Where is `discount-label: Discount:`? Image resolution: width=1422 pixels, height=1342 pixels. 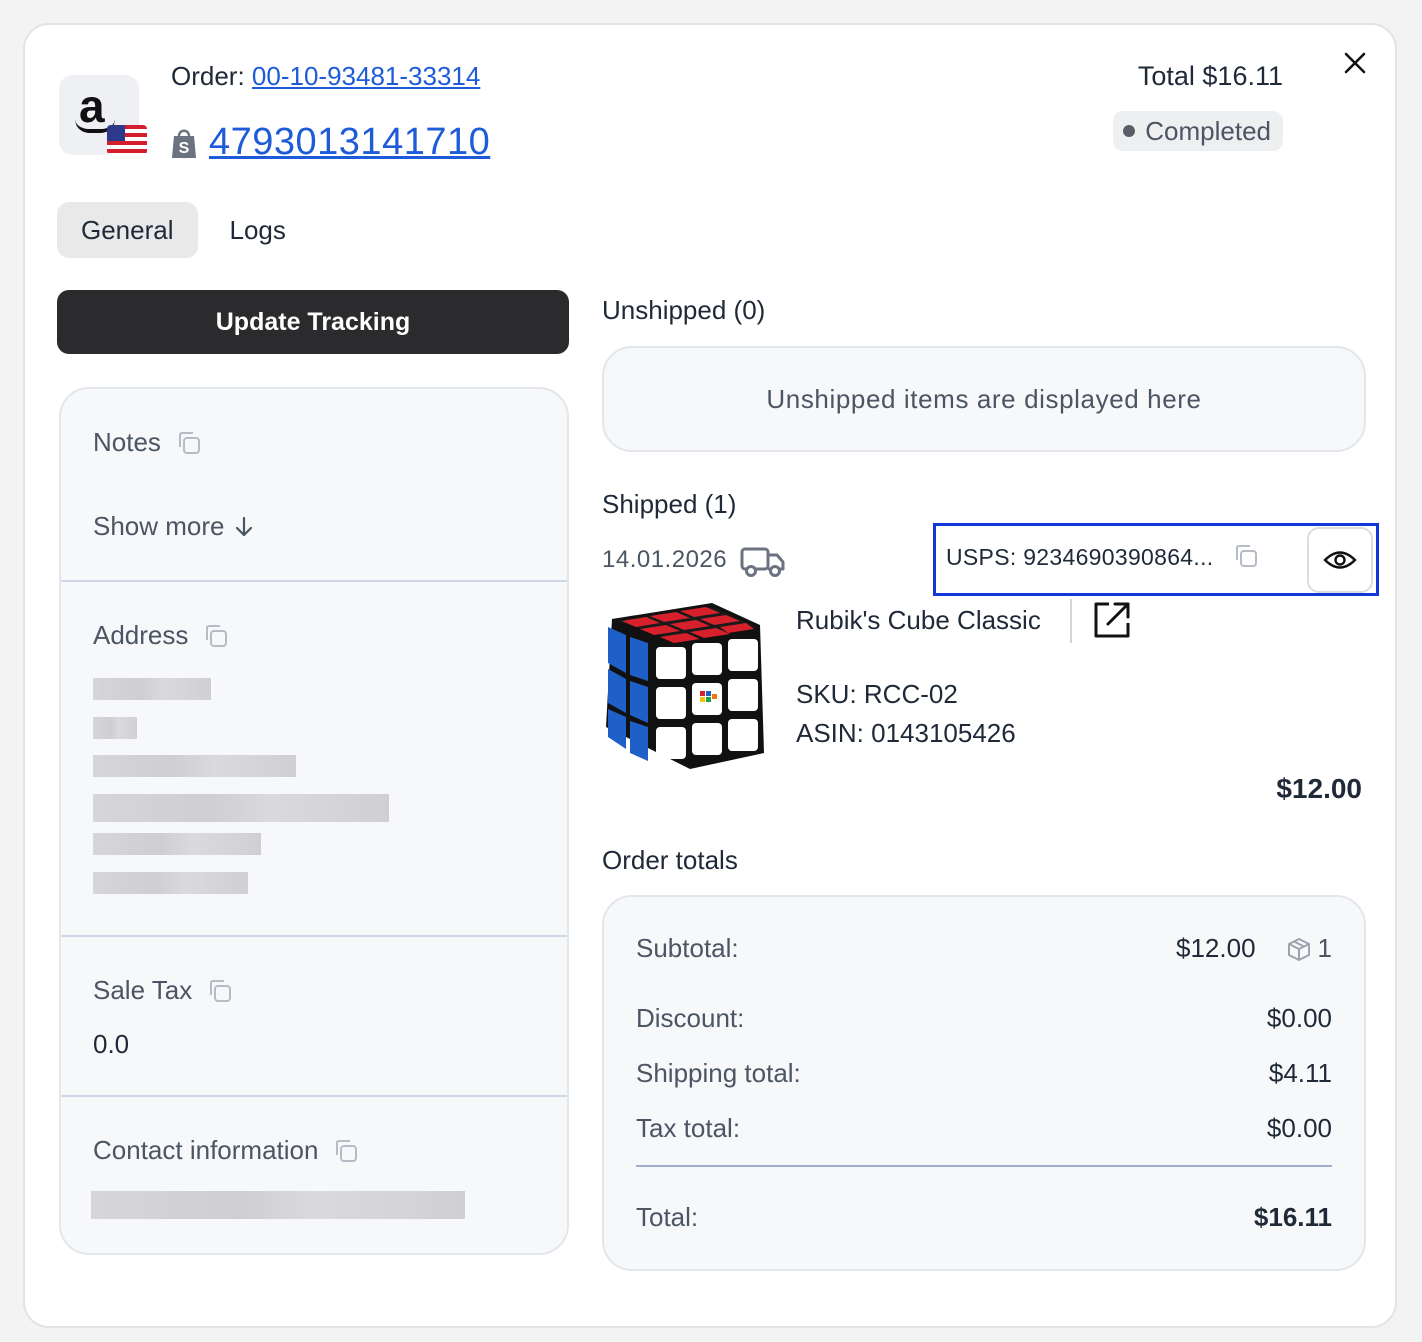 discount-label: Discount: is located at coordinates (690, 1018).